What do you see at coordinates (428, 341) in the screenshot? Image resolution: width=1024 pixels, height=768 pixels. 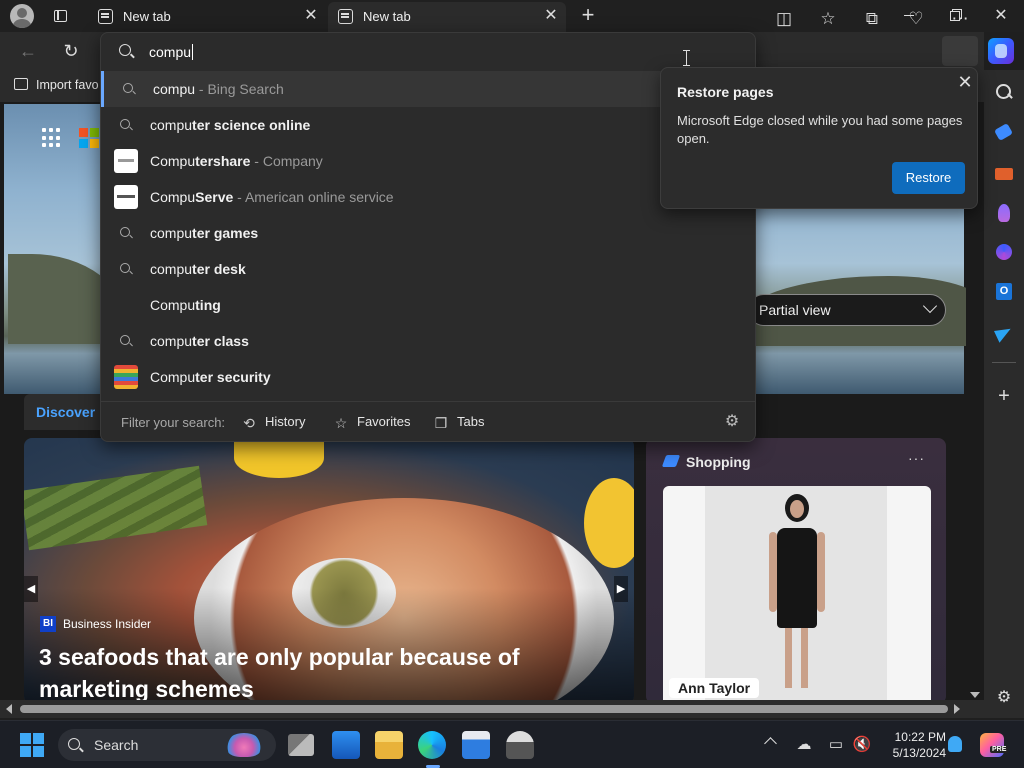 I see `suggestion-item: computer class` at bounding box center [428, 341].